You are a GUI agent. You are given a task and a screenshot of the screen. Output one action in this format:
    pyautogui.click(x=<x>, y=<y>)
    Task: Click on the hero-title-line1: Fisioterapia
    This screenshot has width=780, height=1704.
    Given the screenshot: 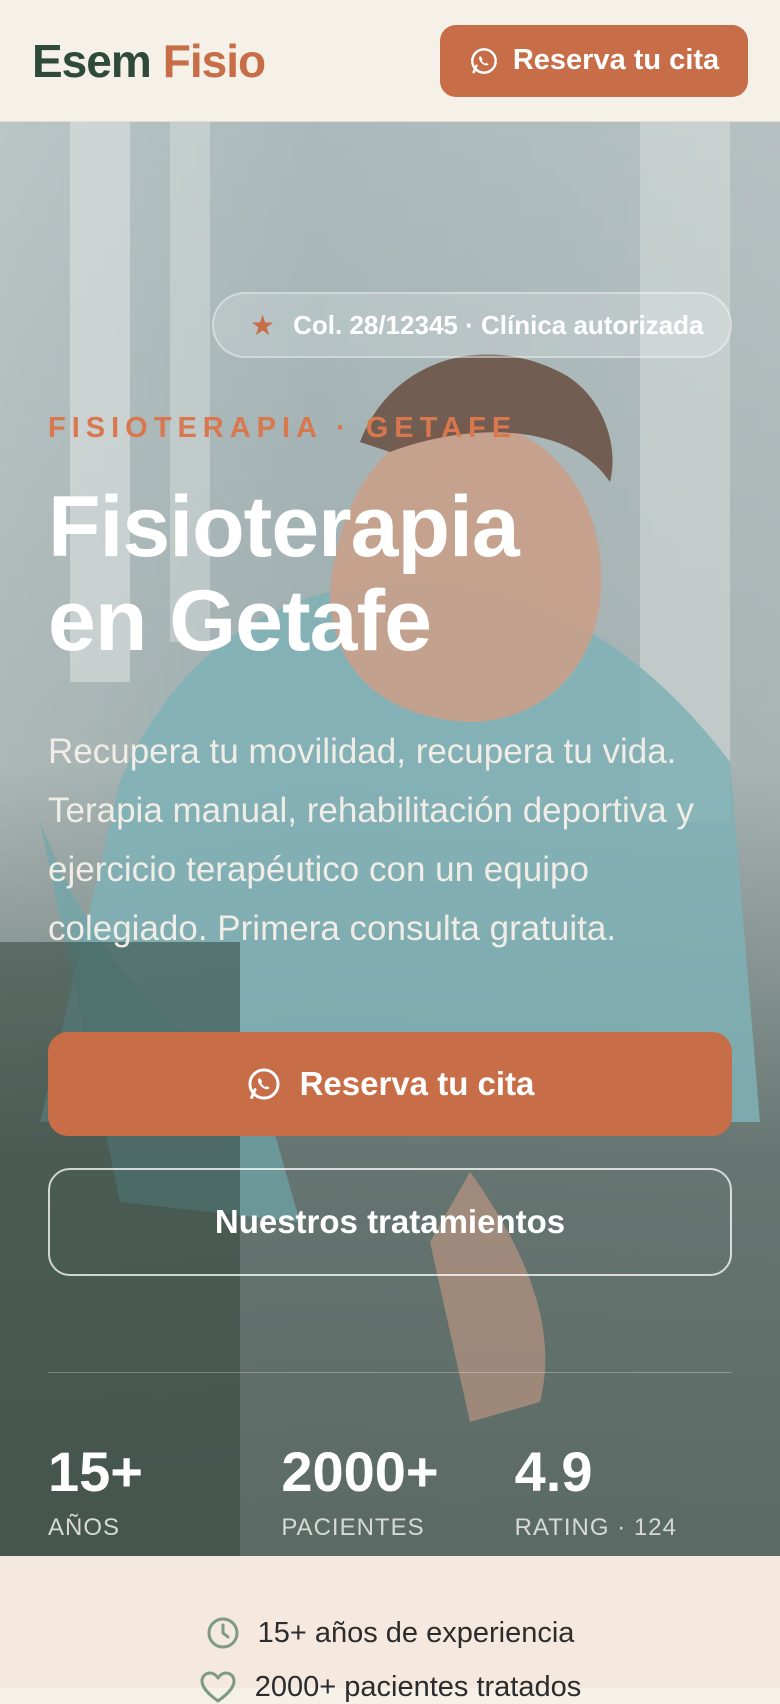 What is the action you would take?
    pyautogui.click(x=284, y=527)
    